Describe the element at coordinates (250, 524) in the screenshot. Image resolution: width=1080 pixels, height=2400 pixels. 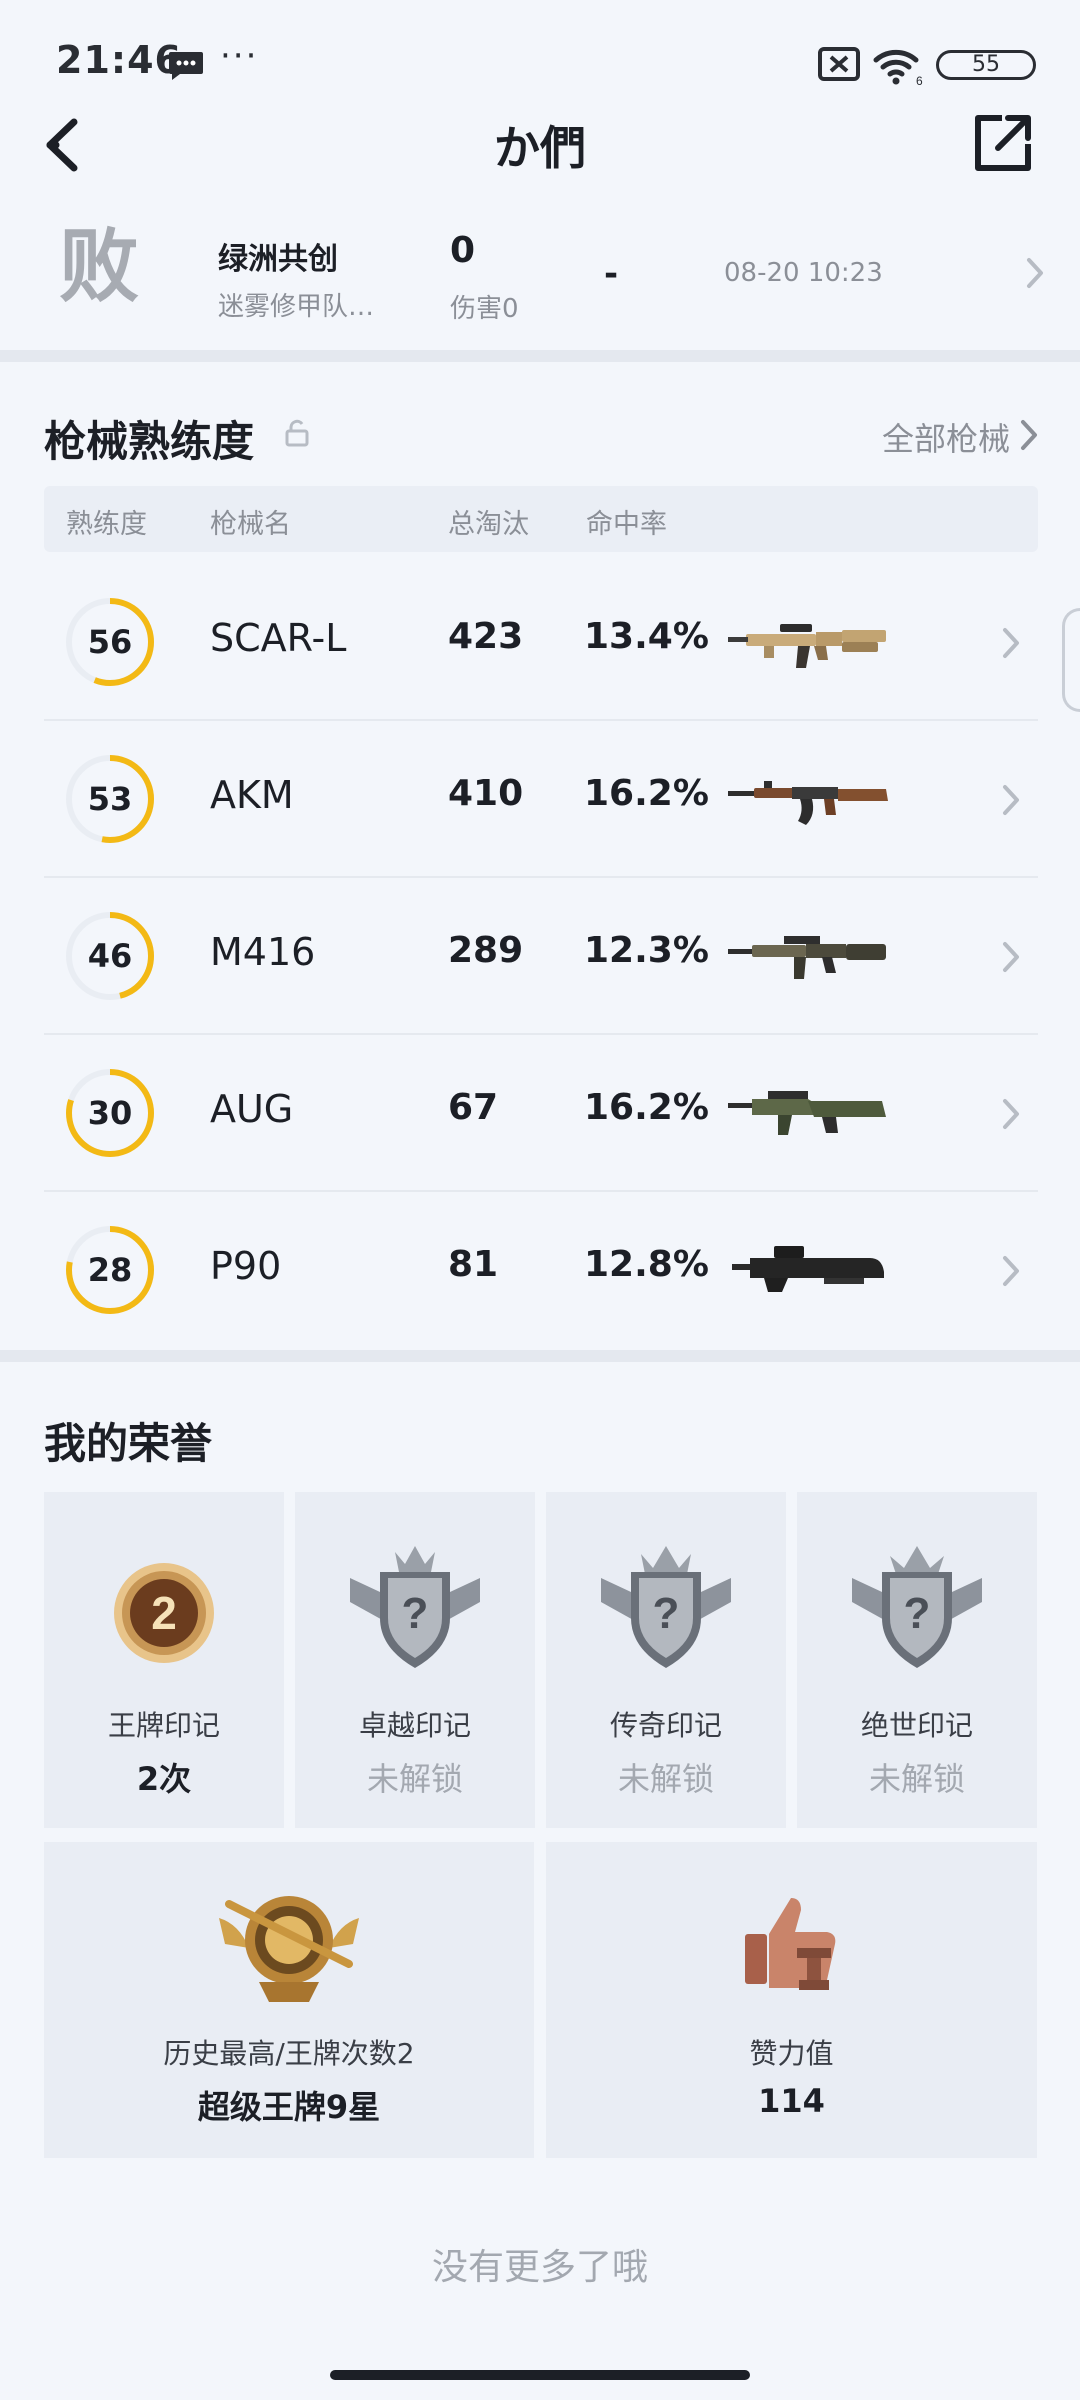
I see `column-weapon-name: 枪械名` at that location.